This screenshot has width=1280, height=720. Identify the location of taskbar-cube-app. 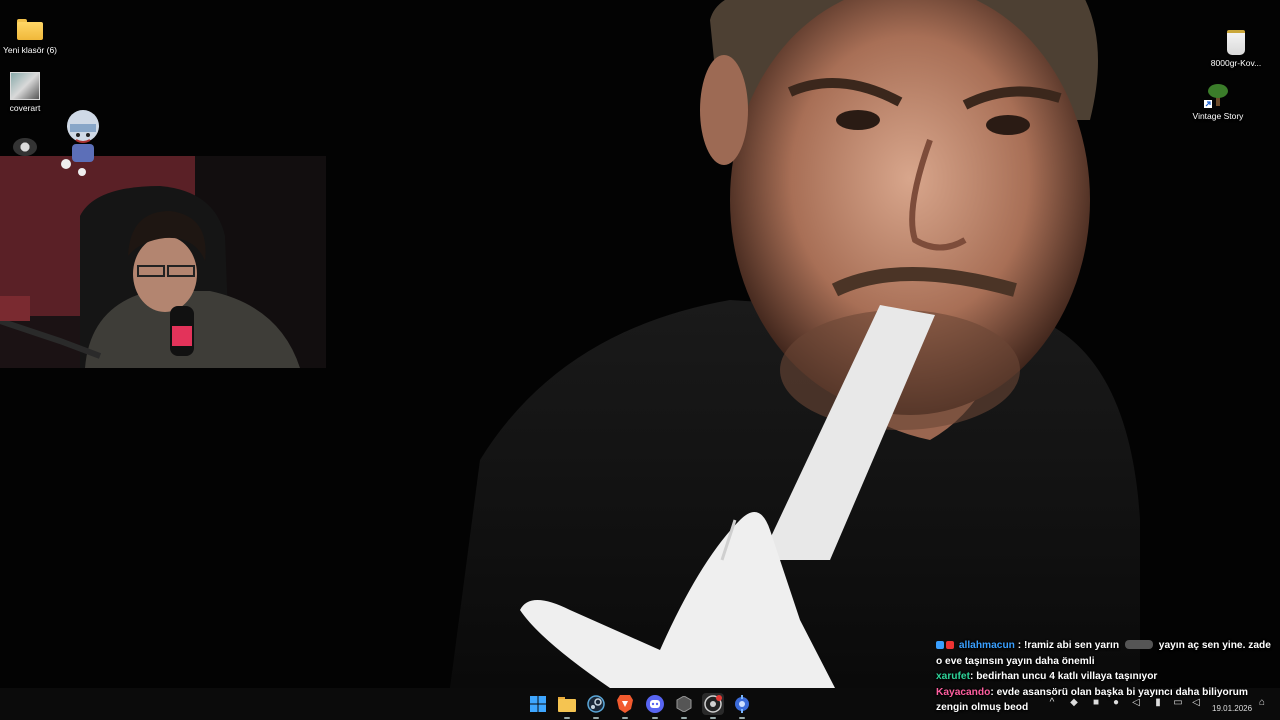
(684, 706).